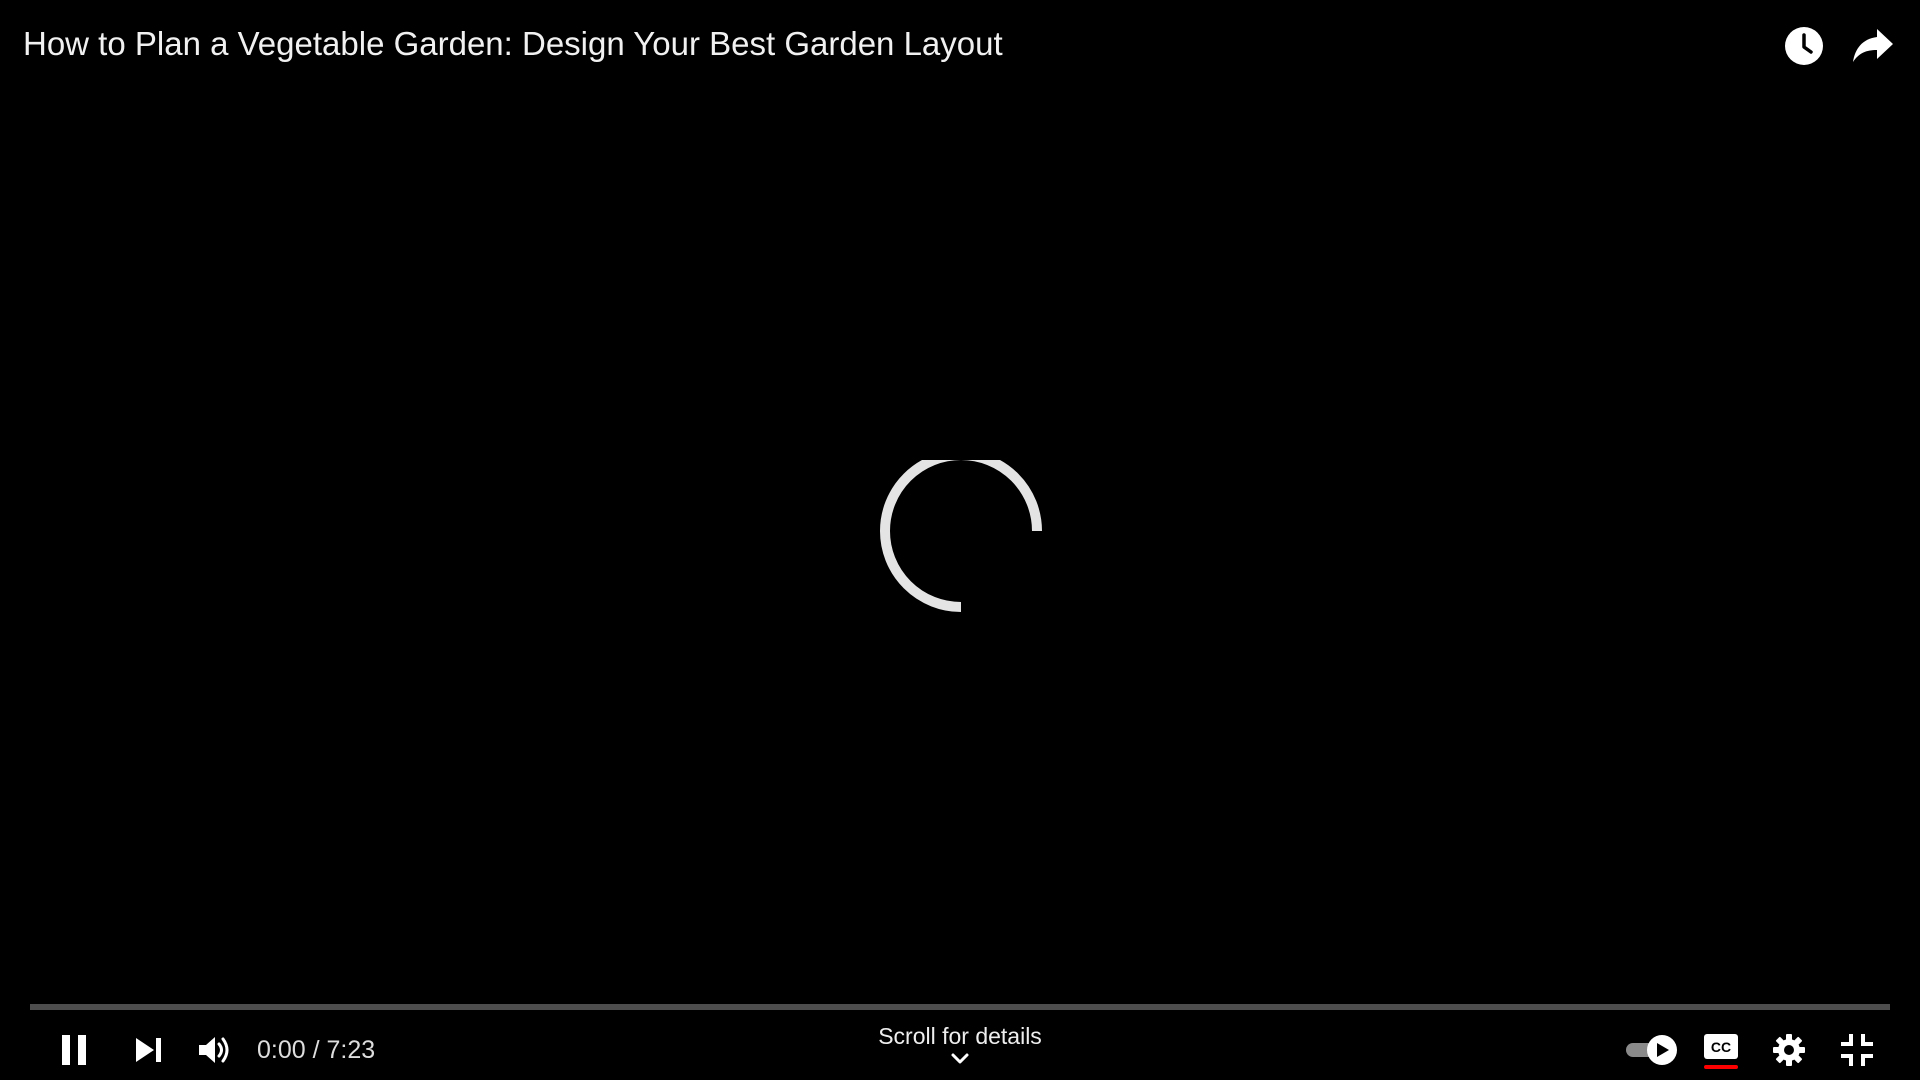  I want to click on scroll-for-details: Scroll for details, so click(960, 1044).